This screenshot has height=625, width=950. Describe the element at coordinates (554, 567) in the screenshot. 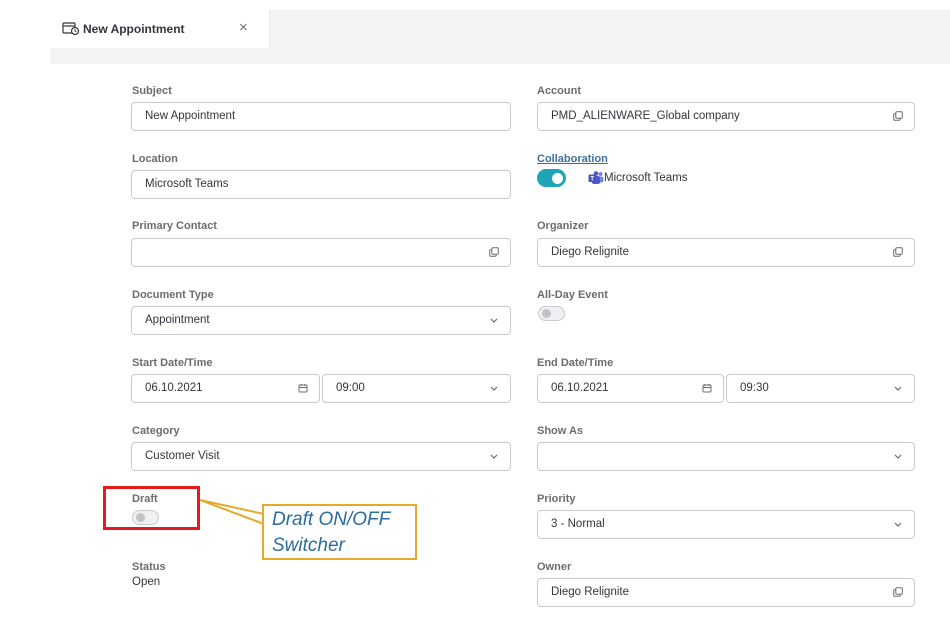

I see `owner-label: Owner` at that location.